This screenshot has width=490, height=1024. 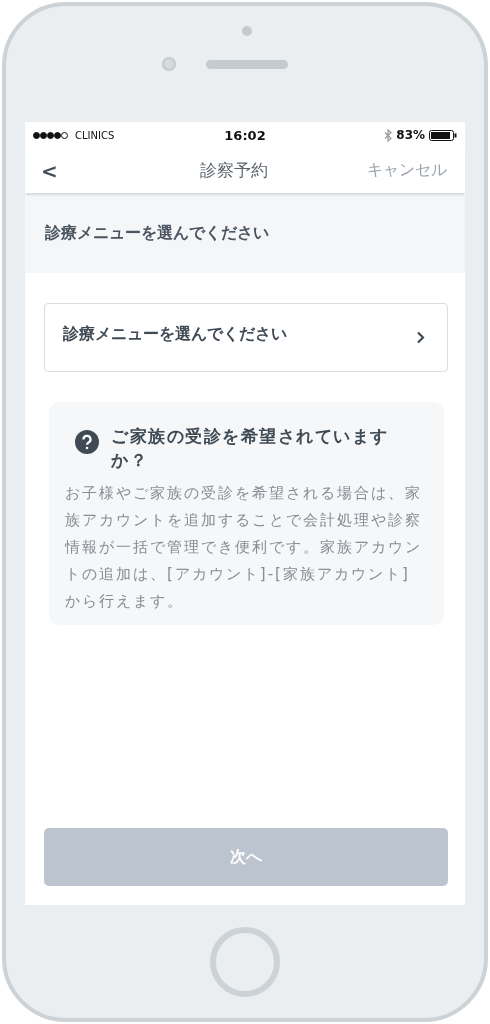 What do you see at coordinates (410, 135) in the screenshot?
I see `battery-percent: 83%` at bounding box center [410, 135].